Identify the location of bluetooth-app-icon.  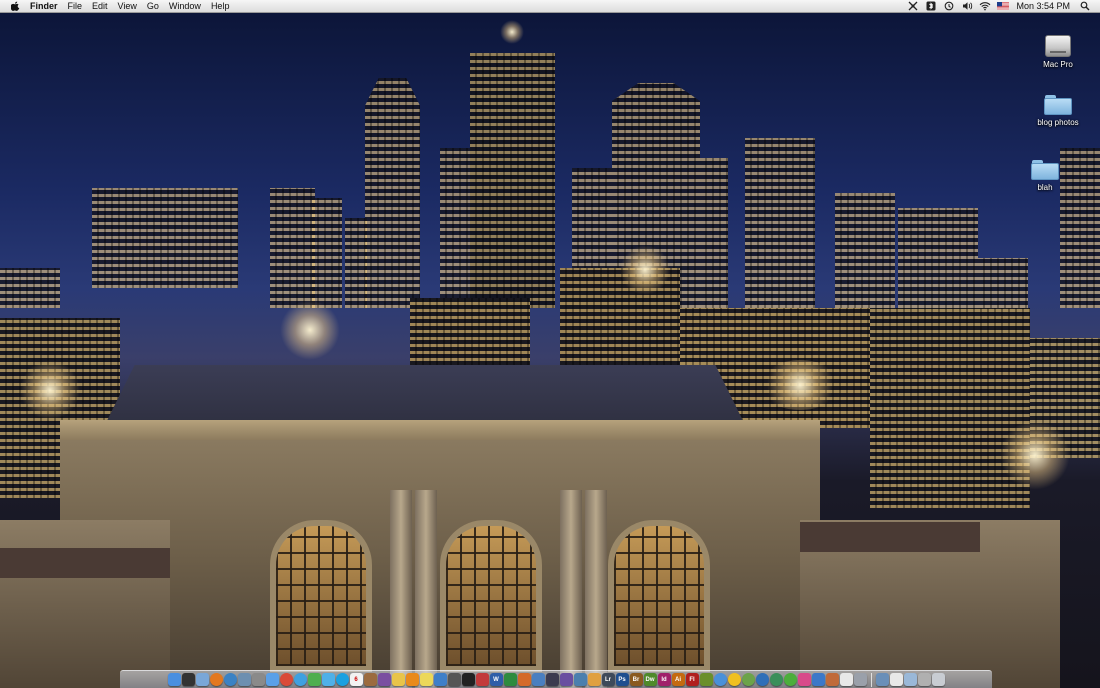
(931, 6).